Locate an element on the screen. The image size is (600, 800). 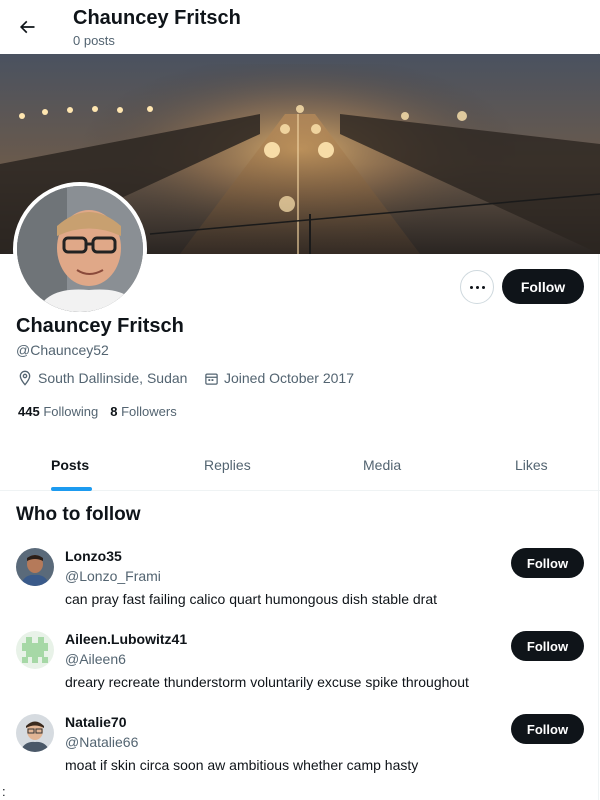
tab-media: Media is located at coordinates (382, 465).